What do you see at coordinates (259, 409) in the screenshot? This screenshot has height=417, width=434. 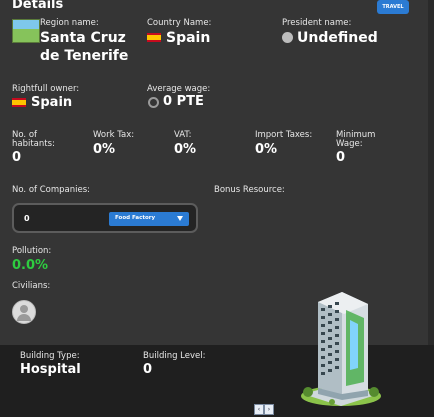 I see `previous-button: ‹` at bounding box center [259, 409].